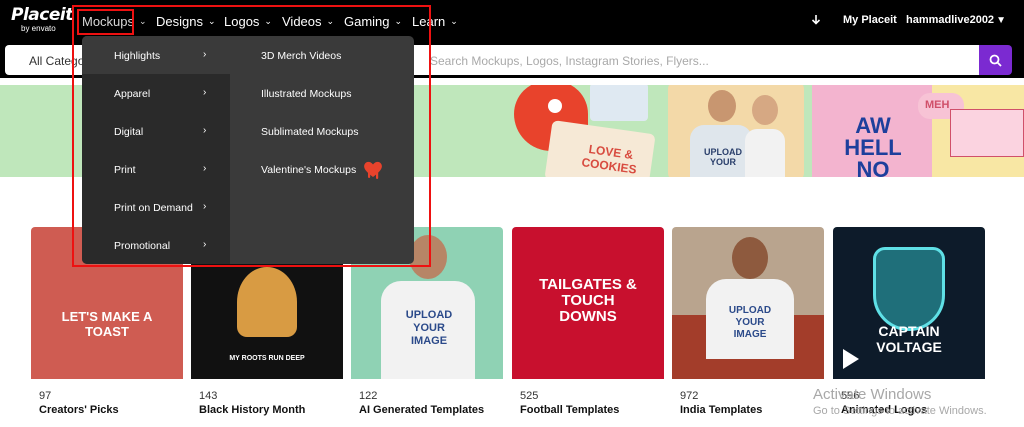 This screenshot has height=427, width=1024. What do you see at coordinates (368, 396) in the screenshot?
I see `card-count: 122` at bounding box center [368, 396].